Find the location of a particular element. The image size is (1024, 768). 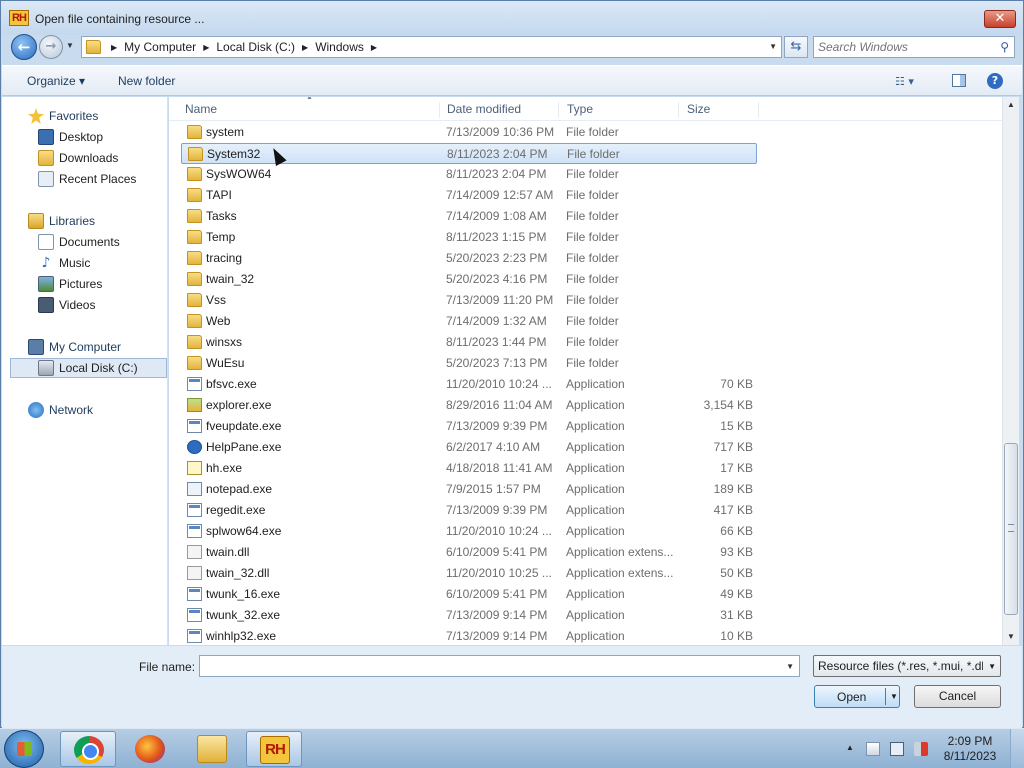

nav-documents: Documents is located at coordinates (79, 242).